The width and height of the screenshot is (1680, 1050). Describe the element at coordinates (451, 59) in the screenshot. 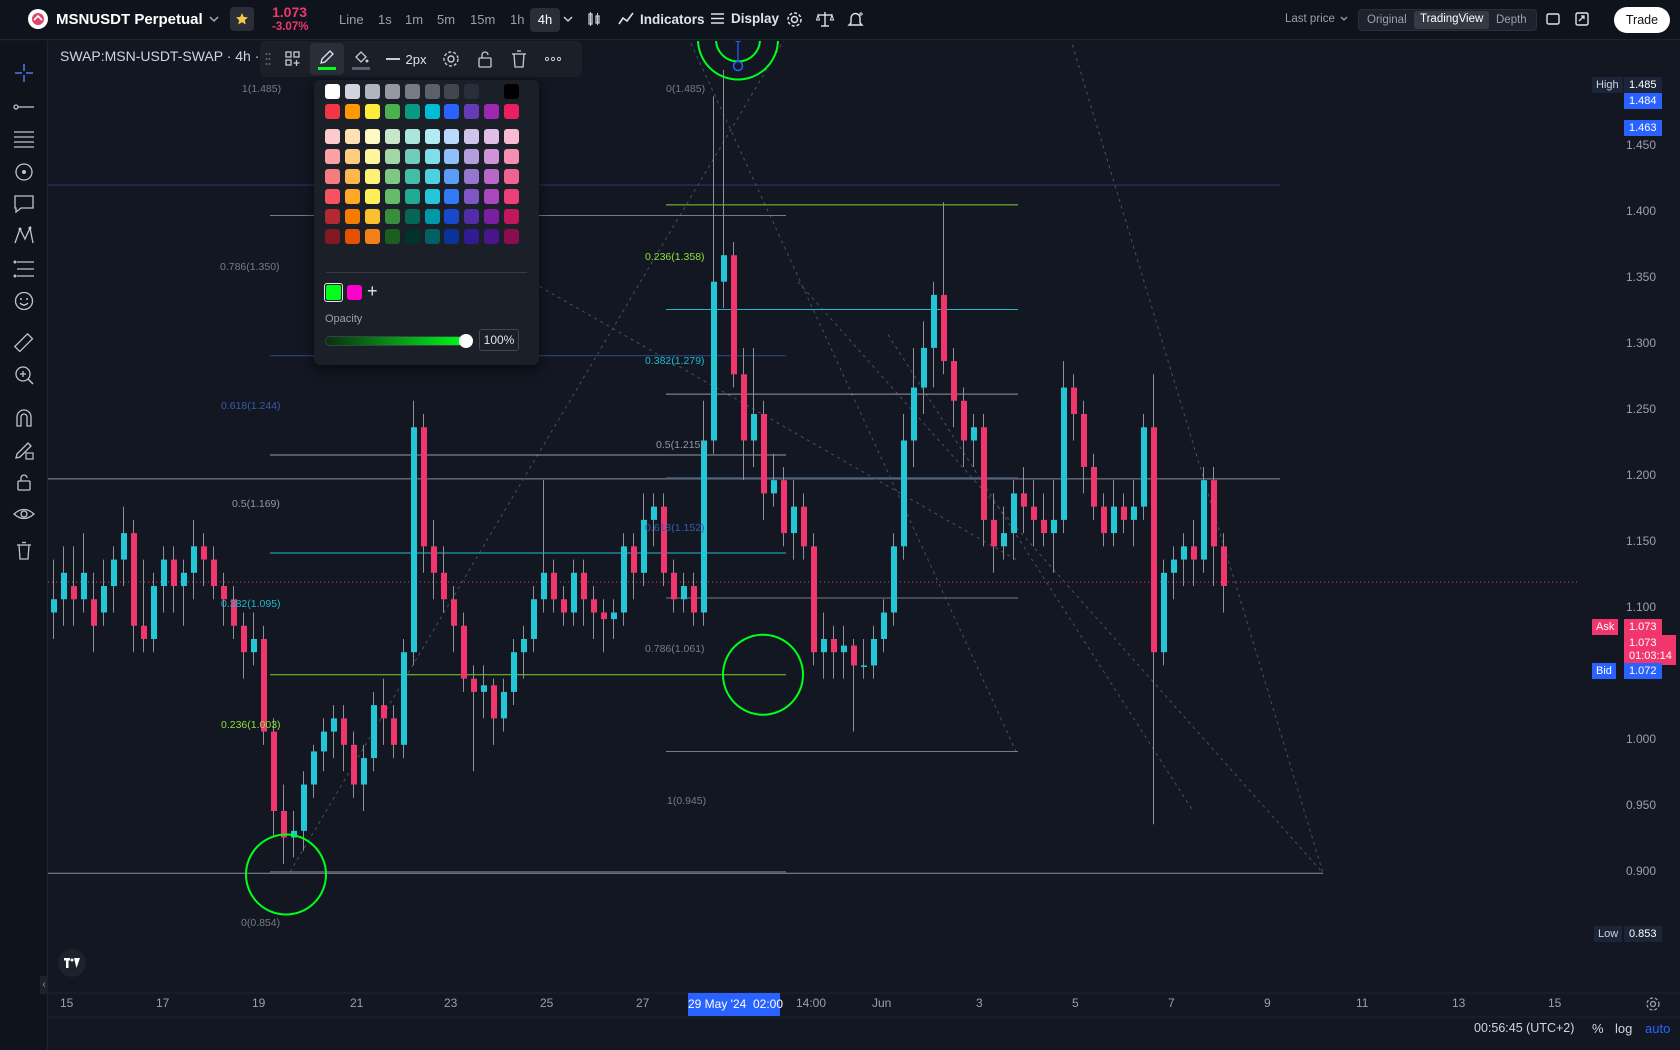

I see `settings-gear-icon` at that location.